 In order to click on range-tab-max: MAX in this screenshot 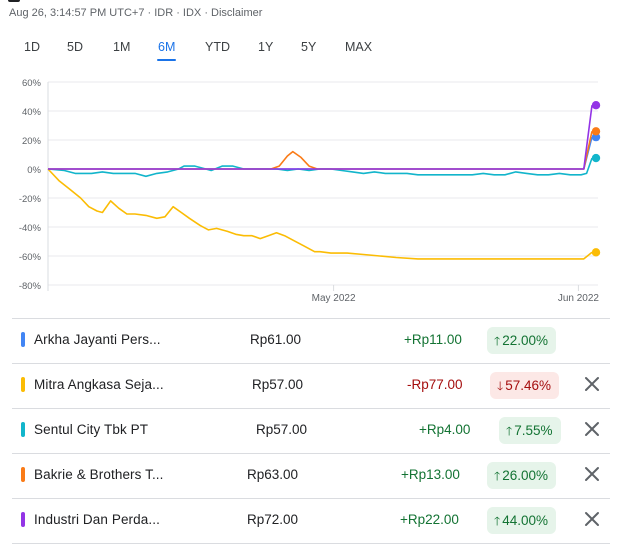, I will do `click(358, 47)`.